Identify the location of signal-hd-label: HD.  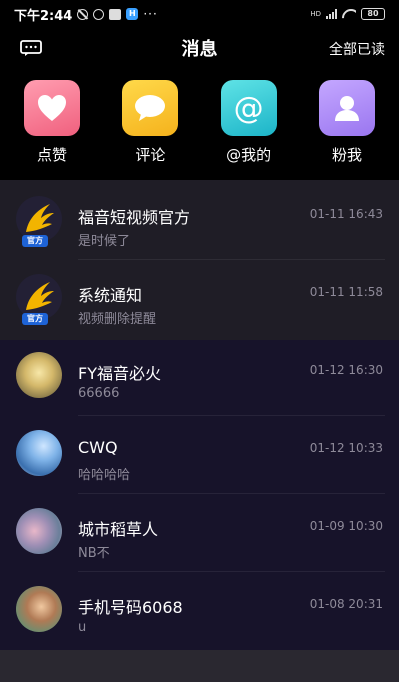
(315, 14).